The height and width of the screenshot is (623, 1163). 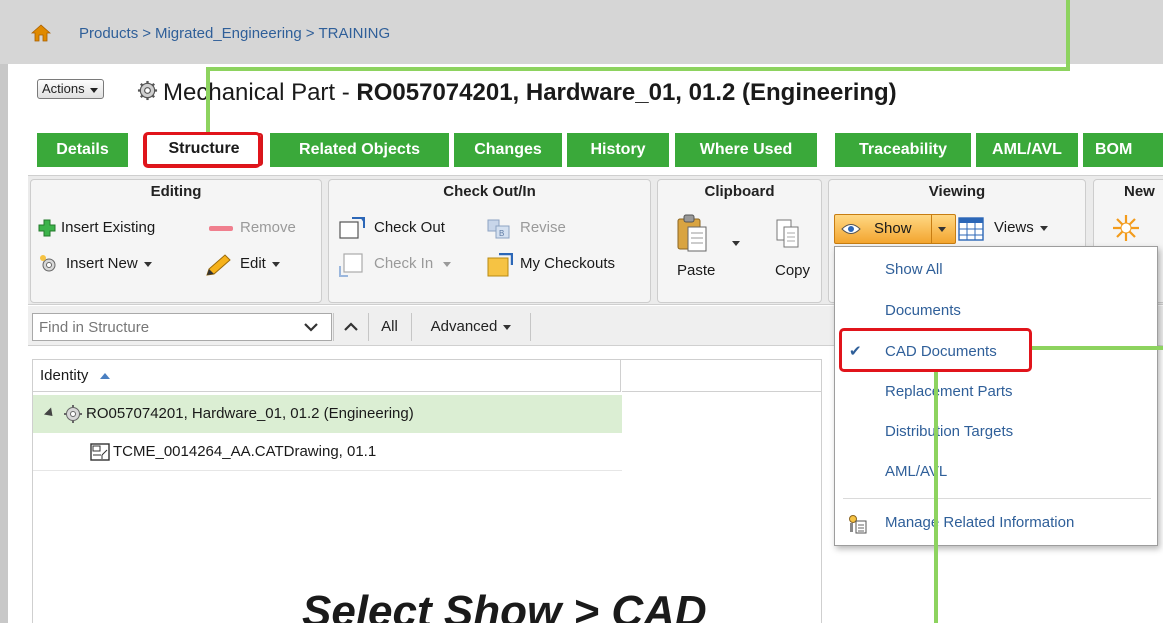 What do you see at coordinates (182, 327) in the screenshot?
I see `find-in-structure-input` at bounding box center [182, 327].